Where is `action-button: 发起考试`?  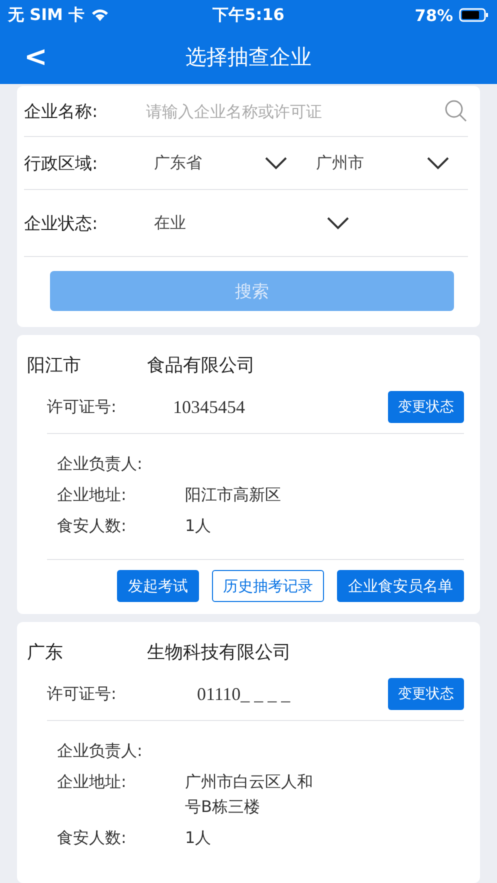
action-button: 发起考试 is located at coordinates (158, 586).